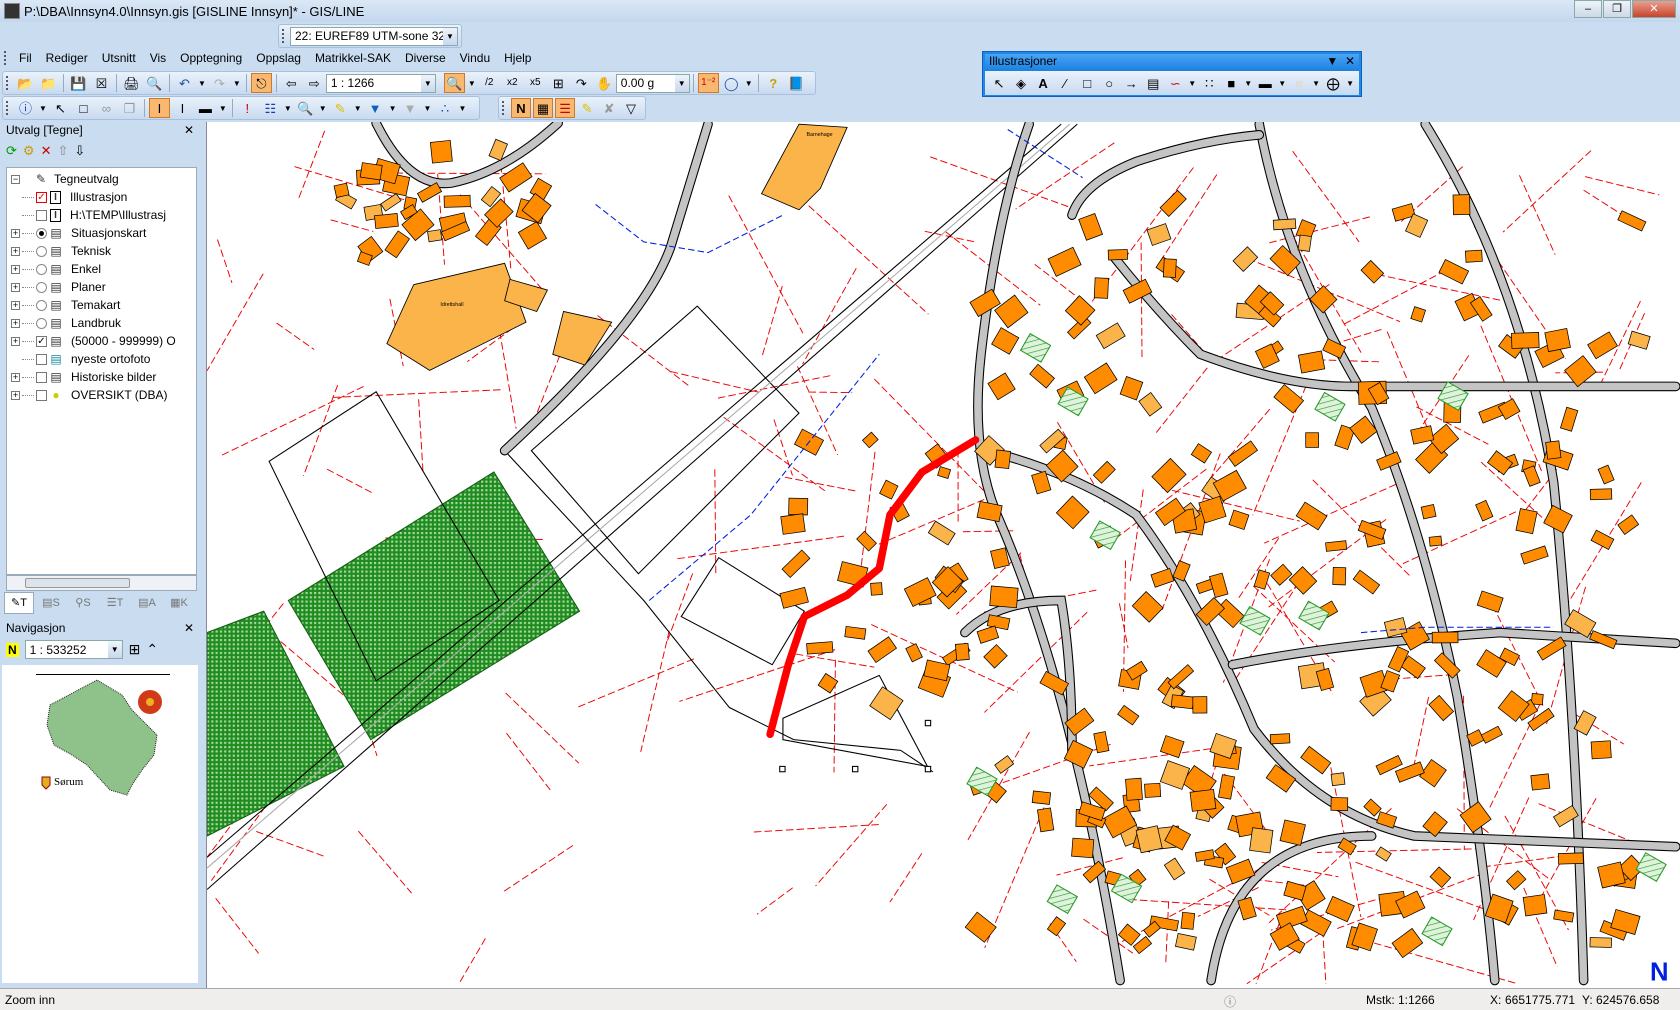 This screenshot has height=1010, width=1680. I want to click on tree-item: + ▤ Teknisk, so click(61, 251).